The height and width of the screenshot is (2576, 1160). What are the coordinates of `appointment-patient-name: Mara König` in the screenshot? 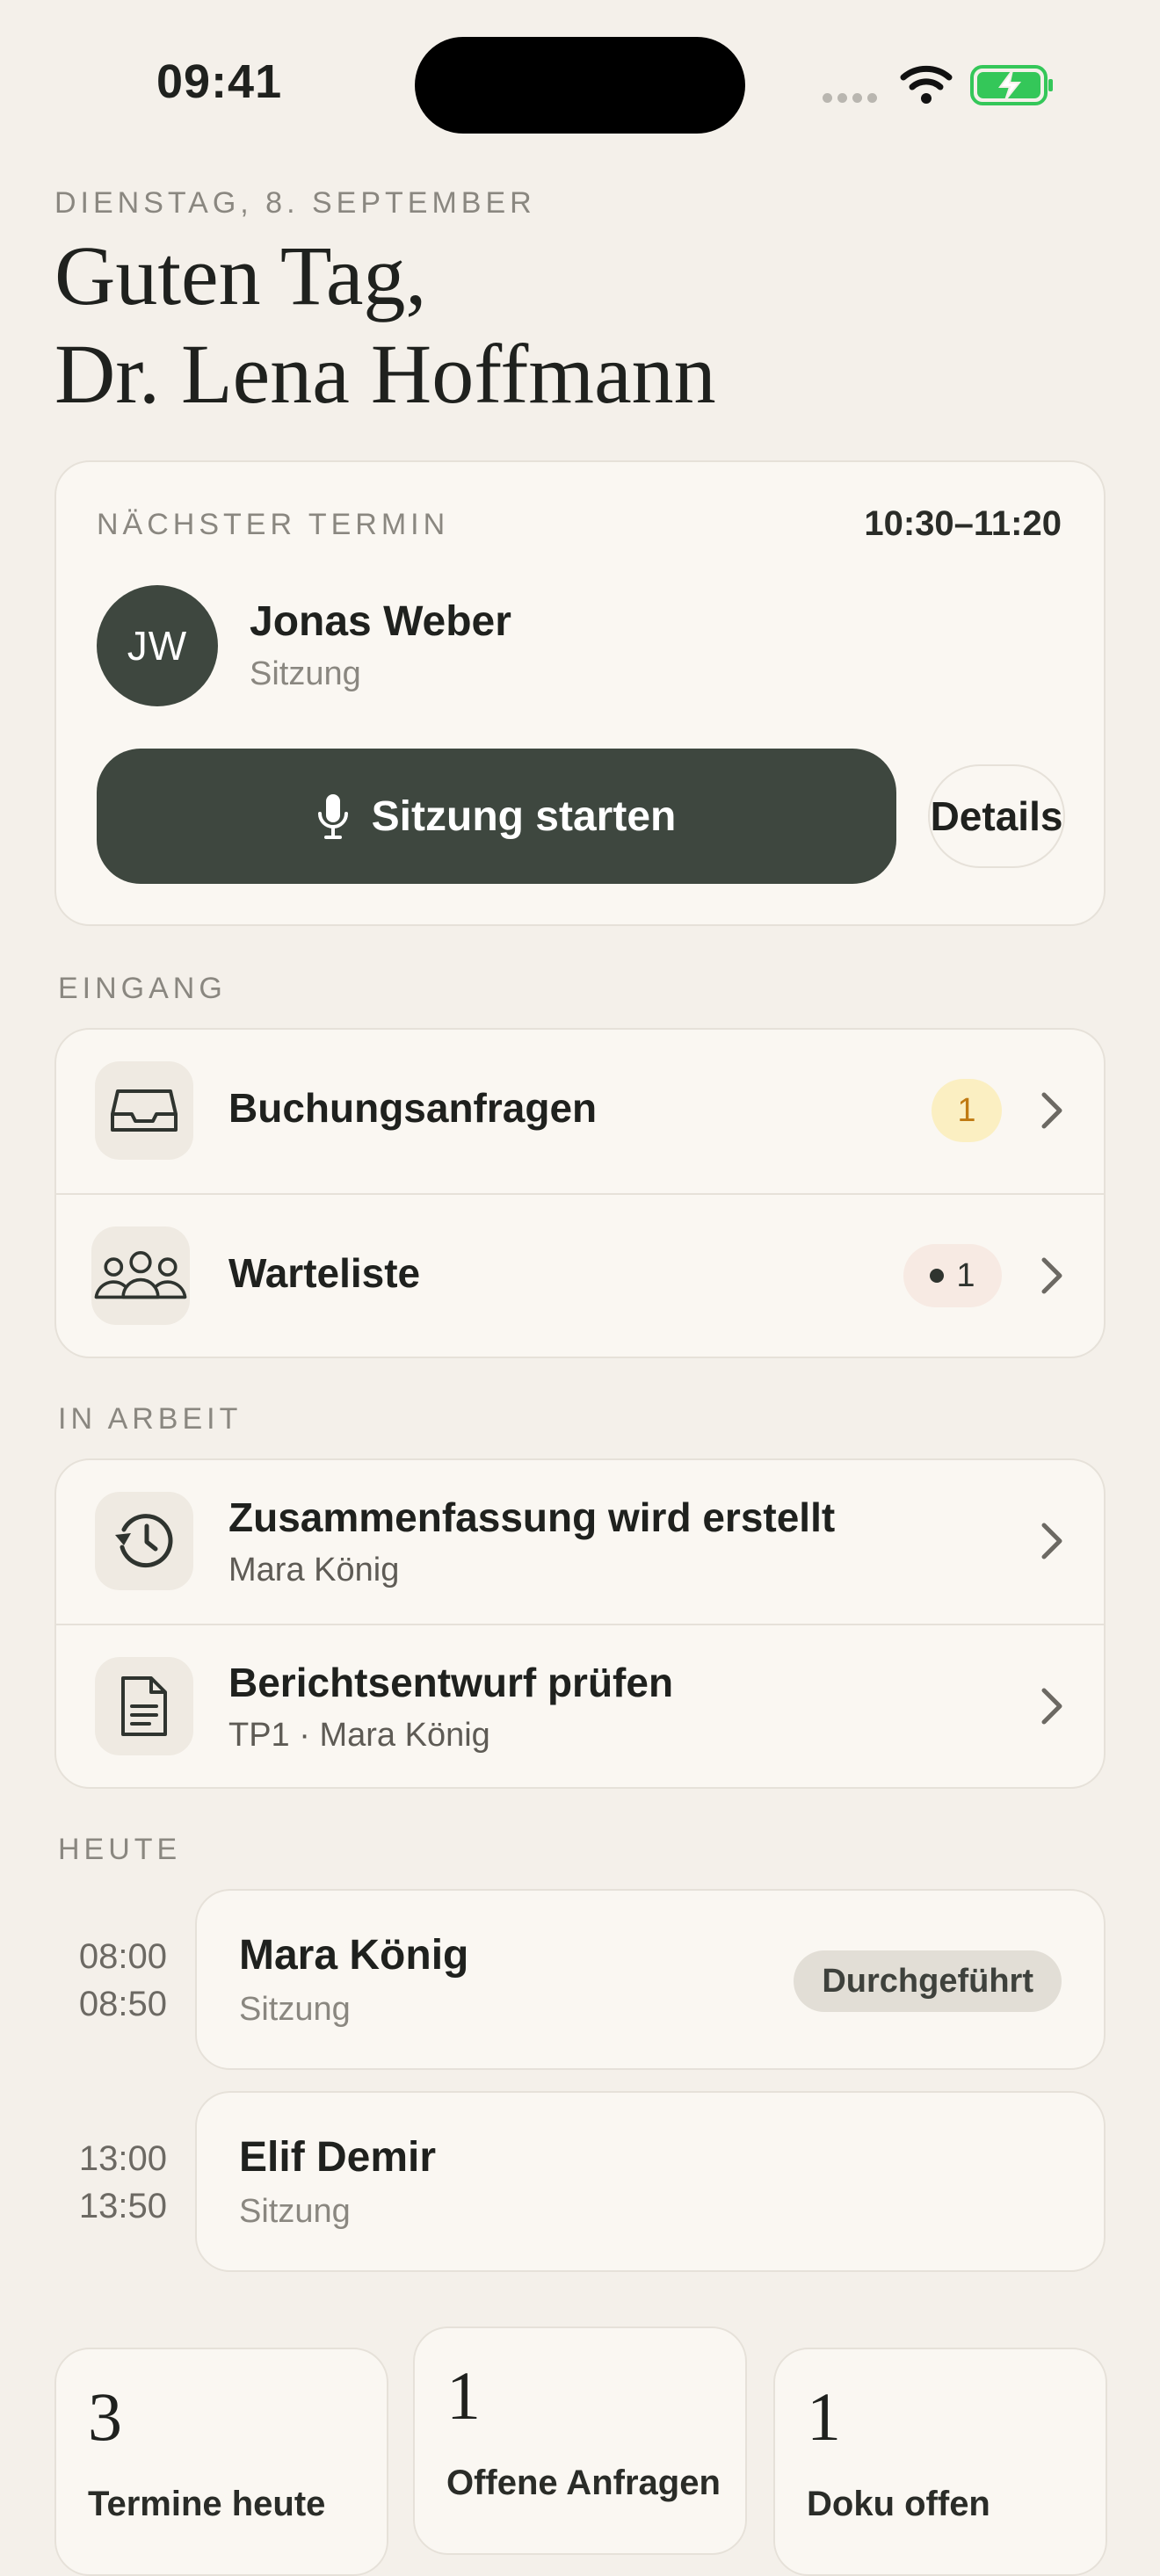 It's located at (354, 1955).